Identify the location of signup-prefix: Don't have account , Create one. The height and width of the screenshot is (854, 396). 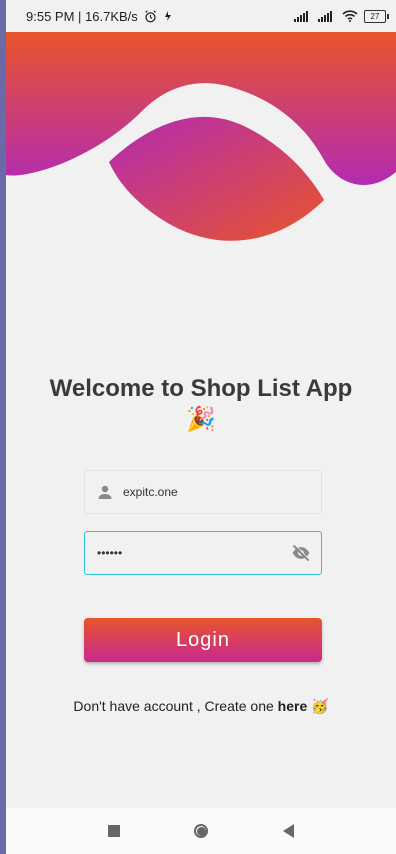
(175, 706).